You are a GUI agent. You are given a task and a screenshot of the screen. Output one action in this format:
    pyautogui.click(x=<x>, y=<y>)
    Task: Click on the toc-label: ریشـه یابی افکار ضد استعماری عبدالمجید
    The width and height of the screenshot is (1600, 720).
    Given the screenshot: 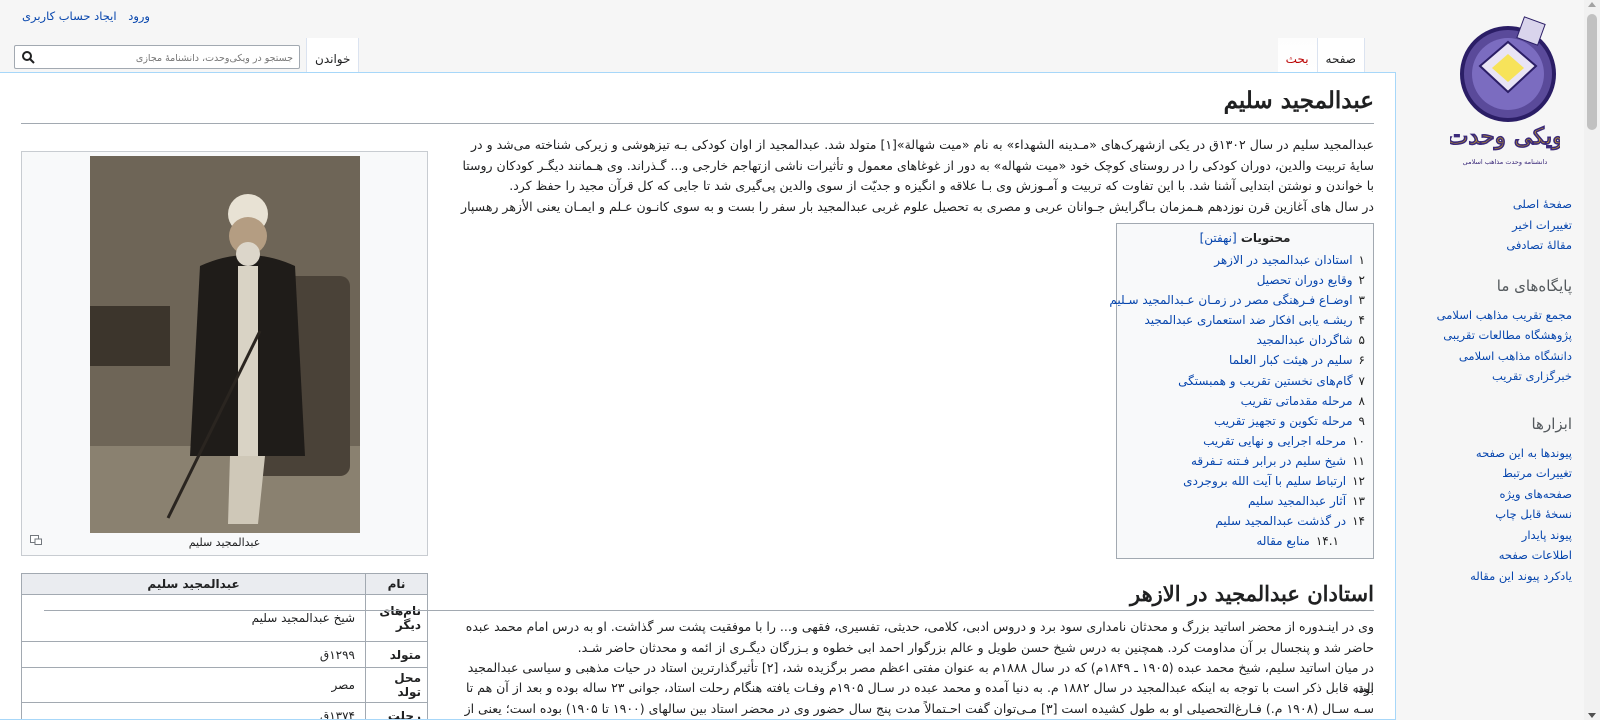 What is the action you would take?
    pyautogui.click(x=1248, y=320)
    